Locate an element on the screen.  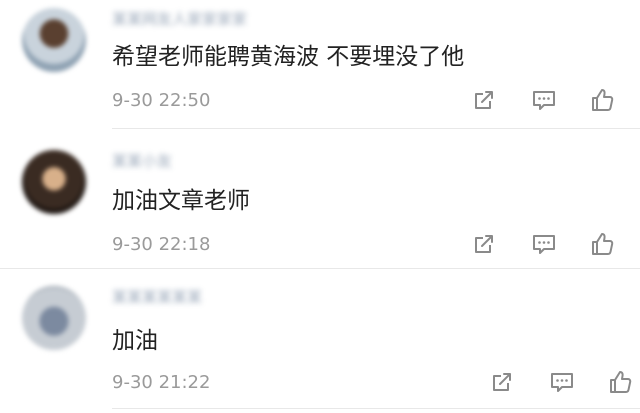
comment-text: 加油文章老师 is located at coordinates (181, 201).